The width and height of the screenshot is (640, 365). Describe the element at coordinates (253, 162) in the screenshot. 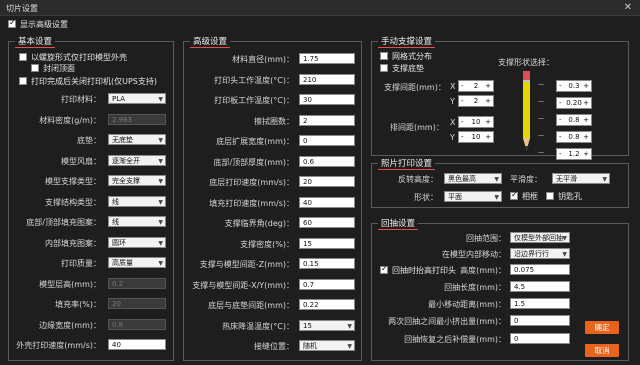

I see `adv-row-label-5: 底部/顶部厚度(mm)：` at that location.